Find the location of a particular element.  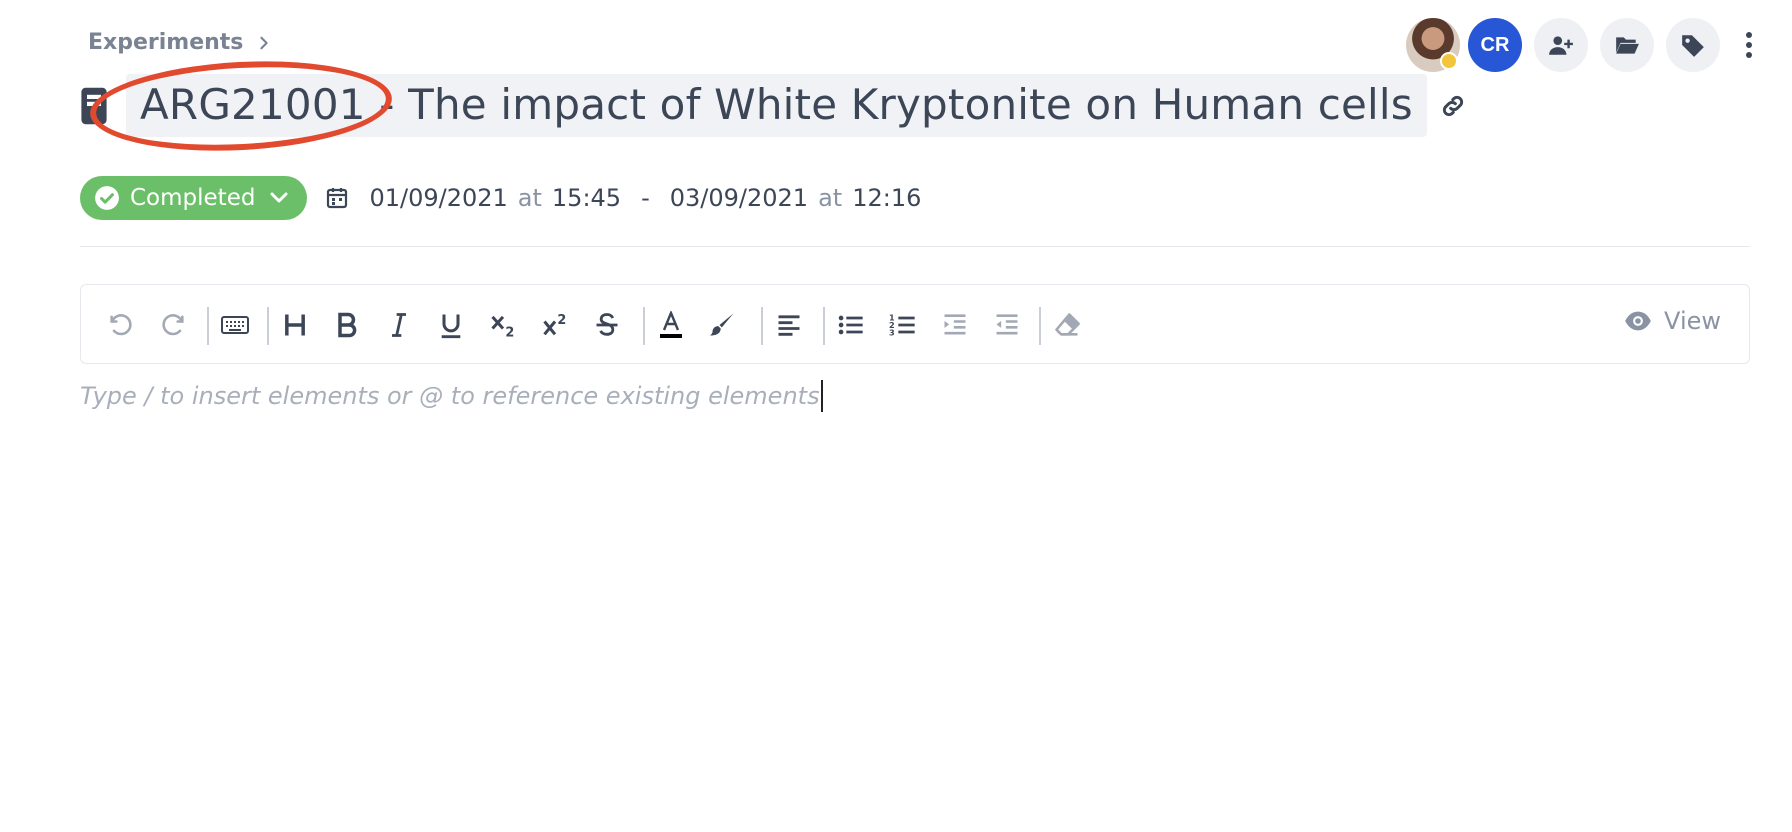

text-caret is located at coordinates (821, 396).